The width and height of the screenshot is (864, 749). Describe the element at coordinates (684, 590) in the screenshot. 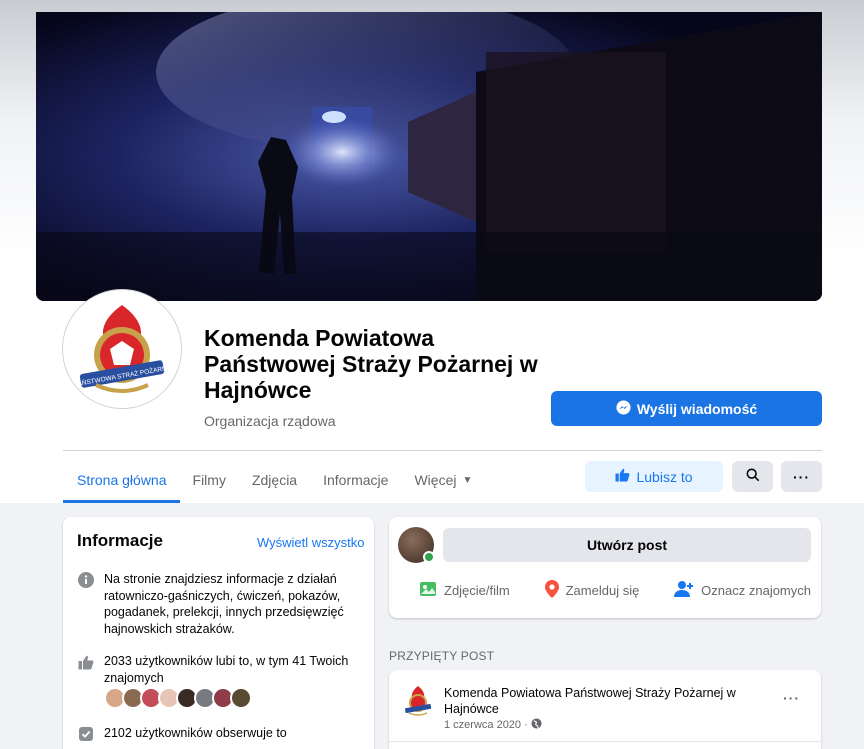

I see `tag-people-icon` at that location.